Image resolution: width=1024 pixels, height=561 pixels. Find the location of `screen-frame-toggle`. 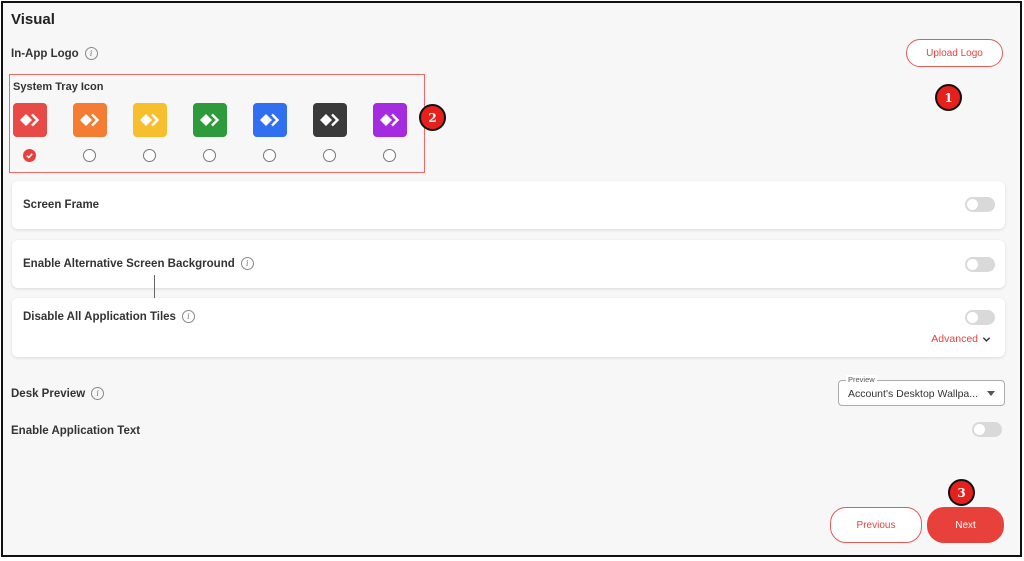

screen-frame-toggle is located at coordinates (980, 204).